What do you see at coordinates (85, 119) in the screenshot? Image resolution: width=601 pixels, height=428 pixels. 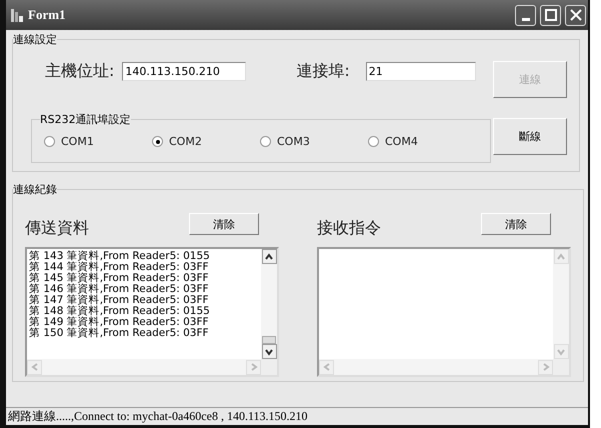 I see `group-title: RS232通訊埠設定` at bounding box center [85, 119].